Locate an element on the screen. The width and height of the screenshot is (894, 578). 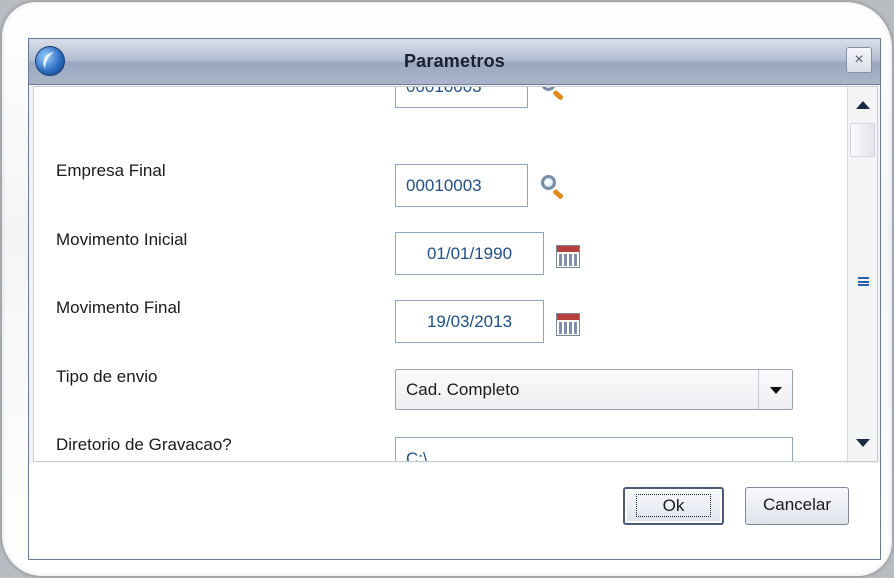
scroll-up-icon is located at coordinates (863, 105).